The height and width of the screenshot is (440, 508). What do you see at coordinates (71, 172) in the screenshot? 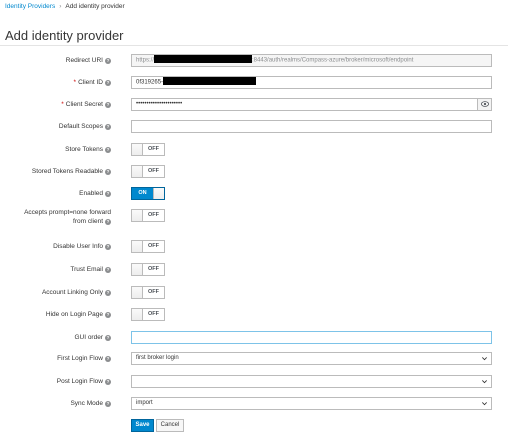
I see `stored-tokens-readable-label: Stored Tokens Readable?` at bounding box center [71, 172].